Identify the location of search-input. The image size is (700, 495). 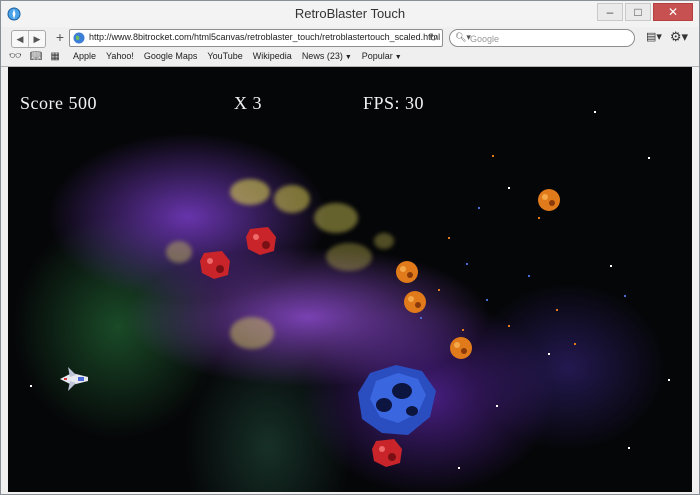
(550, 39).